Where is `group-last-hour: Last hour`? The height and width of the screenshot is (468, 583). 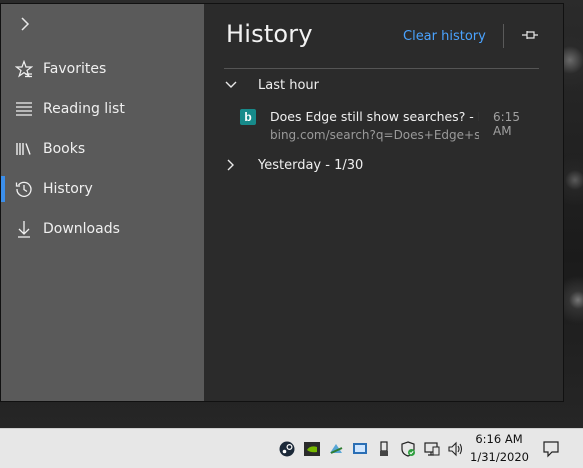 group-last-hour: Last hour is located at coordinates (270, 85).